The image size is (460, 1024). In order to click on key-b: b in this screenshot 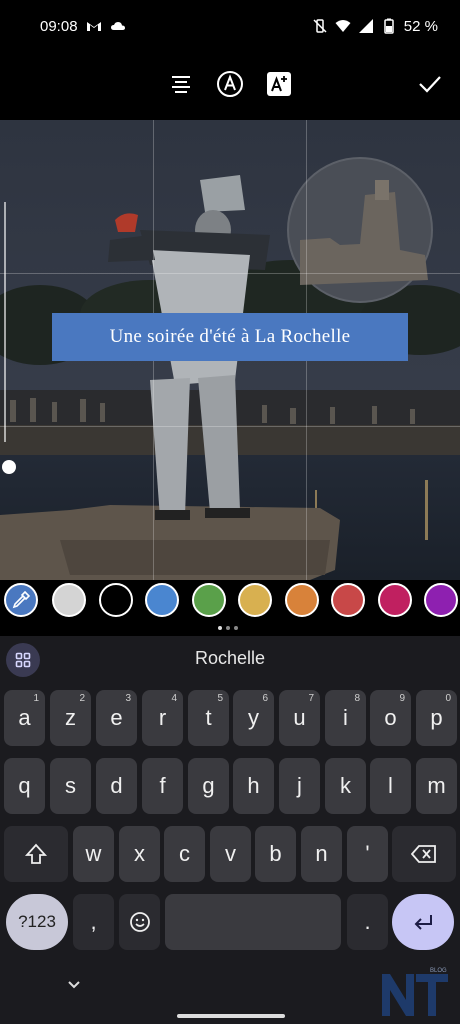, I will do `click(275, 854)`.